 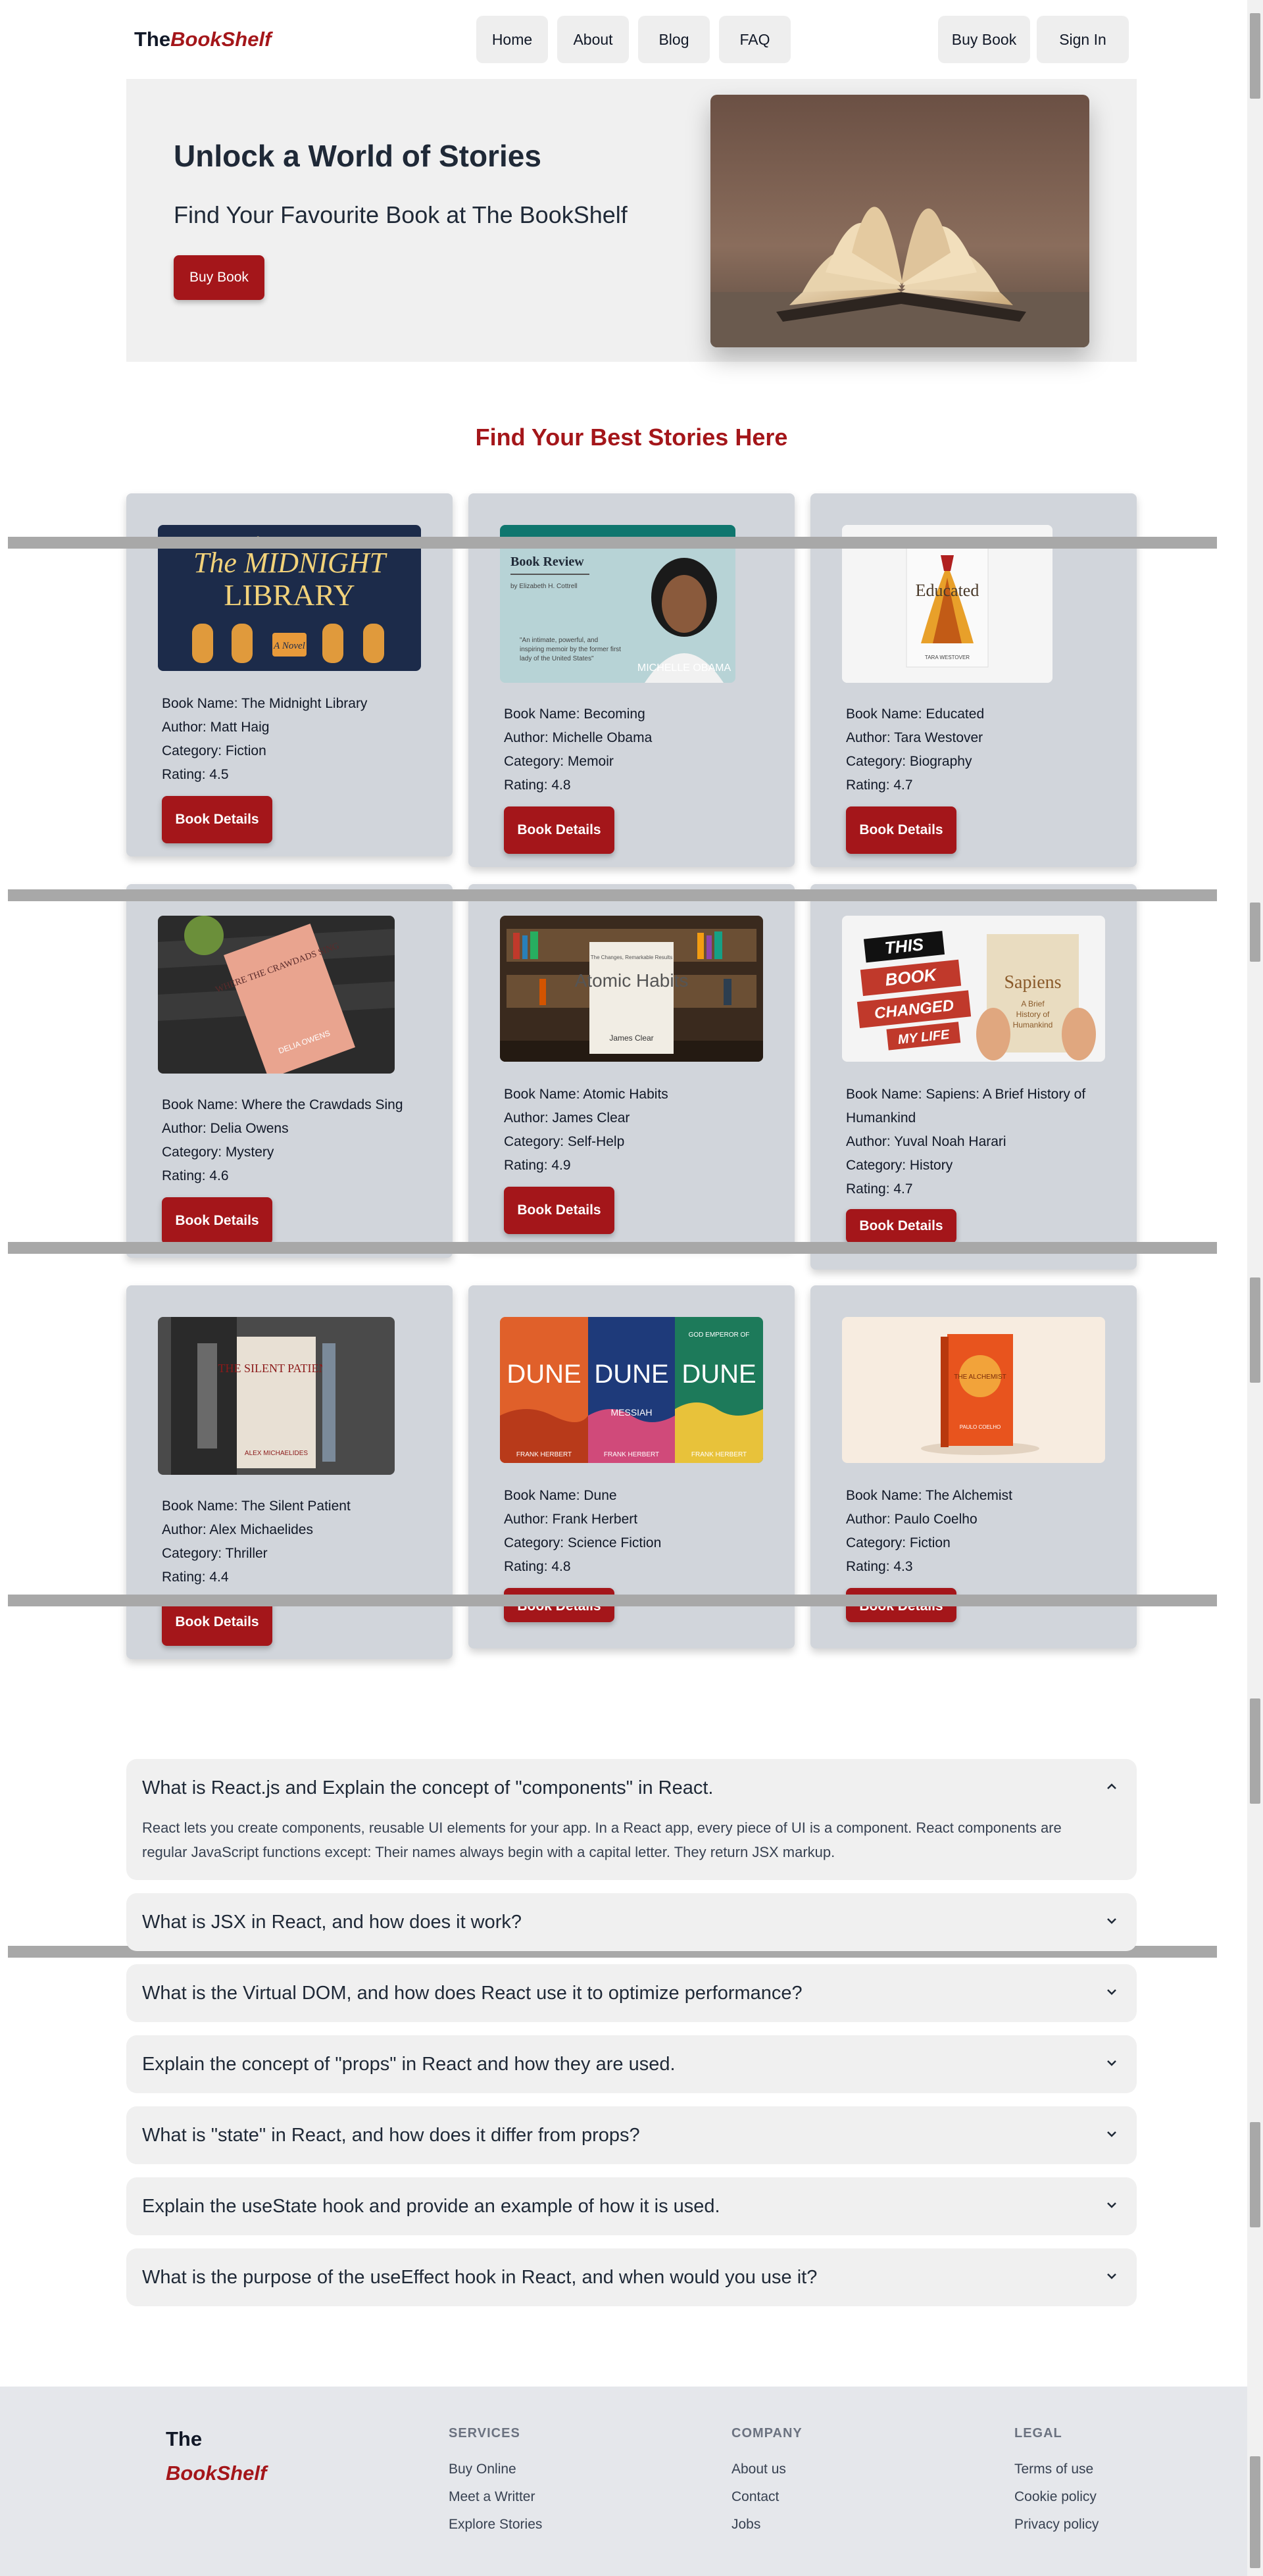 What do you see at coordinates (642, 785) in the screenshot?
I see `book-rating: Rating: 4.8` at bounding box center [642, 785].